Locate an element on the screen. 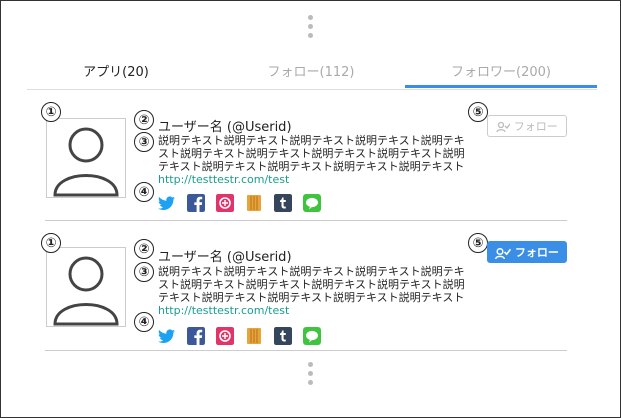 The width and height of the screenshot is (621, 418). tab-bar: アプリ(20) フォロー(112) フォロワー(200) is located at coordinates (312, 73).